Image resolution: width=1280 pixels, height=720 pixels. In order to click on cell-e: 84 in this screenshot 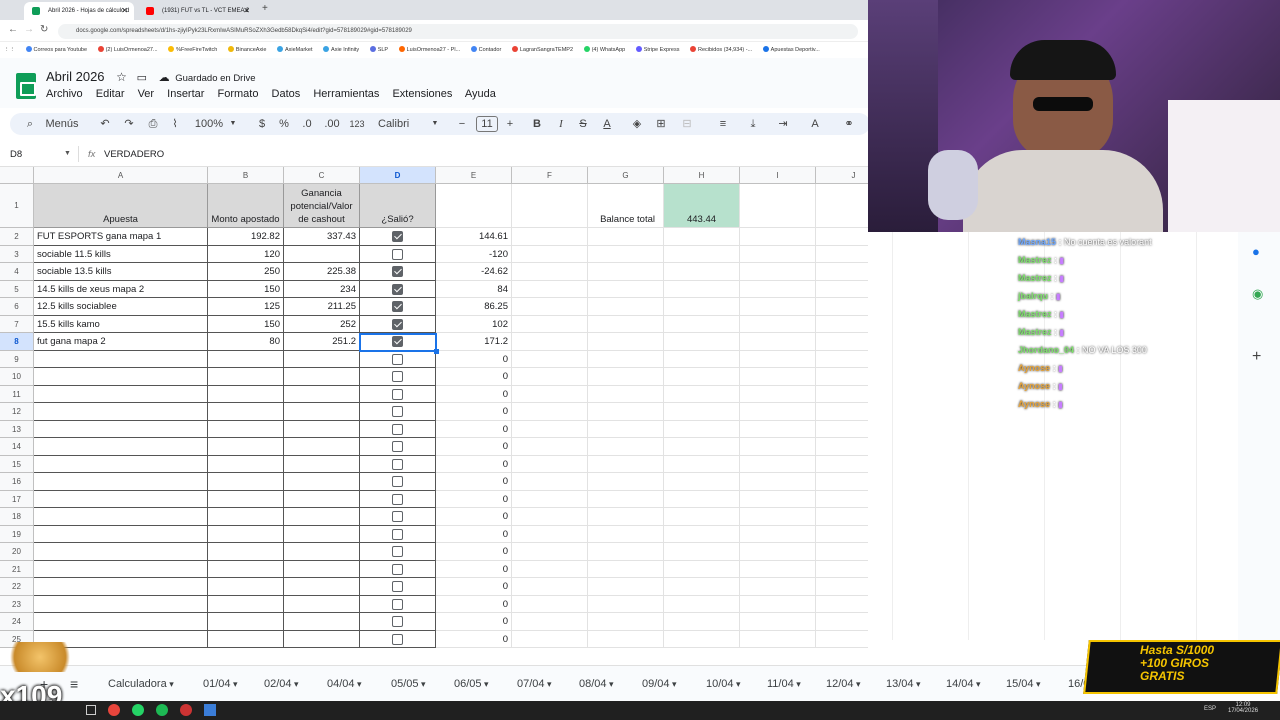, I will do `click(474, 289)`.